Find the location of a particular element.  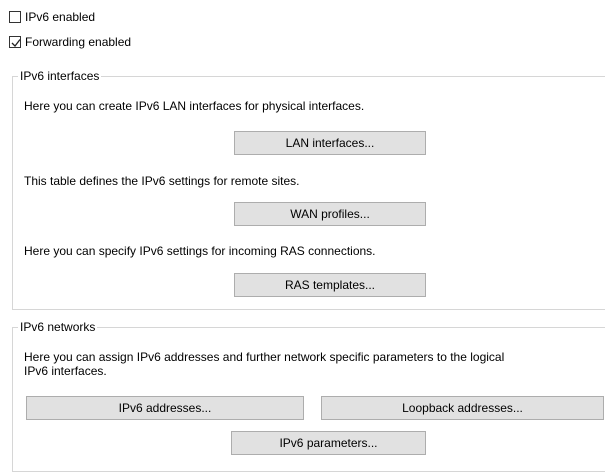

forwarding-enabled-checkbox-row: Forwarding enabled is located at coordinates (70, 42).